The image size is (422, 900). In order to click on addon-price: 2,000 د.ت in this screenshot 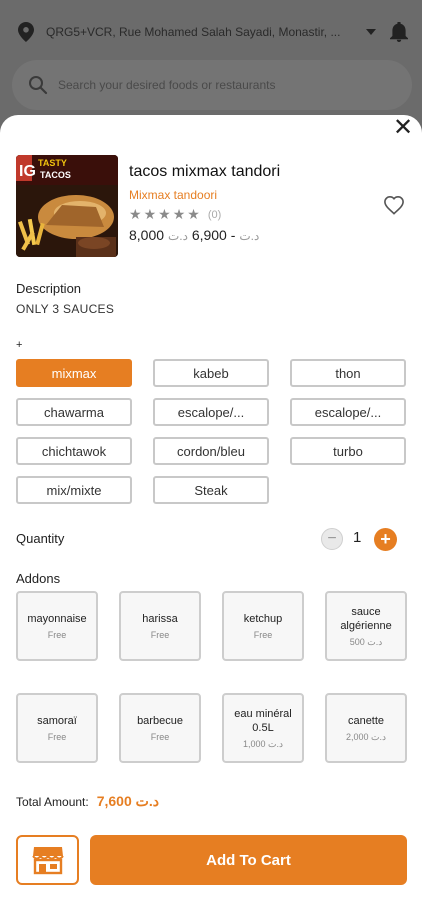, I will do `click(365, 736)`.